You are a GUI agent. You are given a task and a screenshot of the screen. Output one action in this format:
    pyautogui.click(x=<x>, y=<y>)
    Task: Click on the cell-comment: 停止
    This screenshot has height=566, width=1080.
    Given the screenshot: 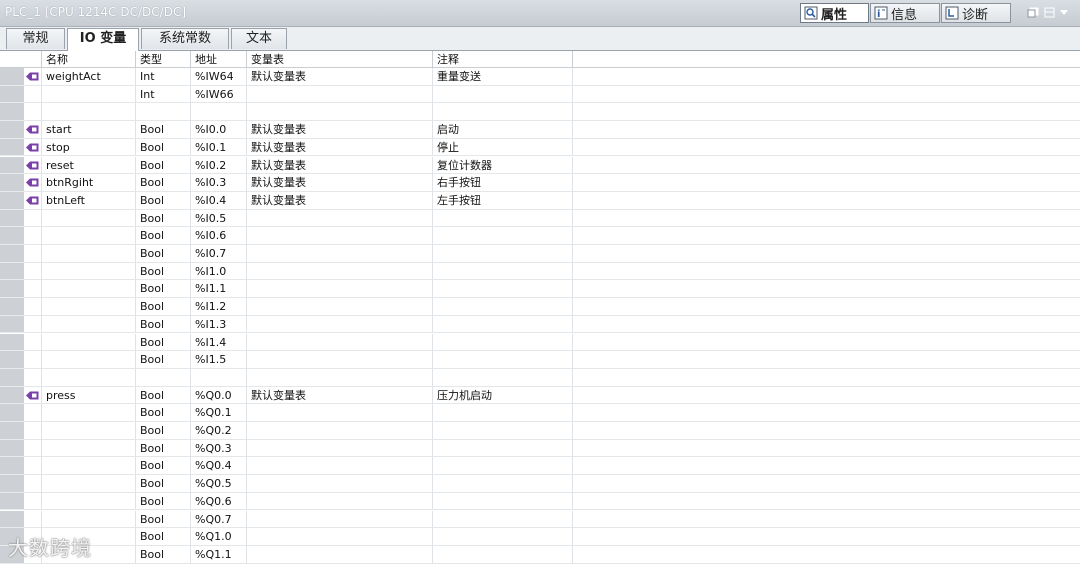 What is the action you would take?
    pyautogui.click(x=503, y=147)
    